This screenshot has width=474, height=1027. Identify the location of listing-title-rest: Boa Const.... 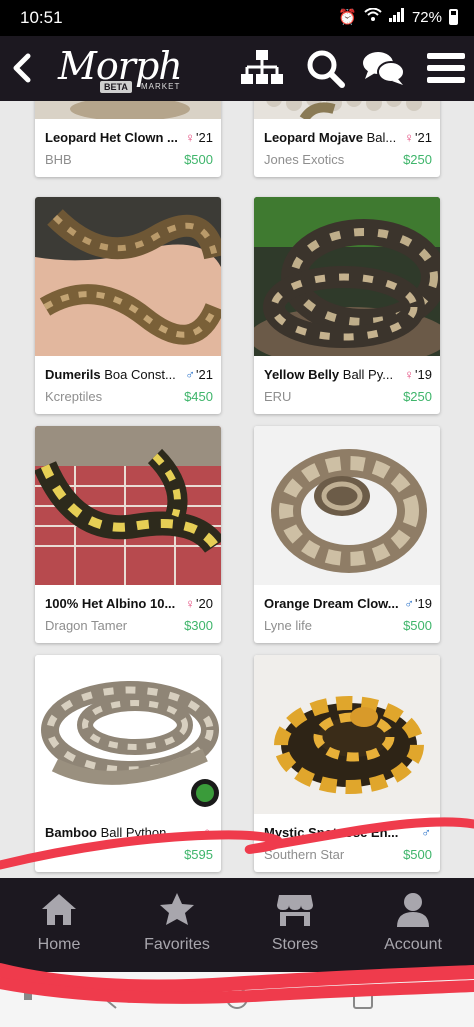
(138, 374).